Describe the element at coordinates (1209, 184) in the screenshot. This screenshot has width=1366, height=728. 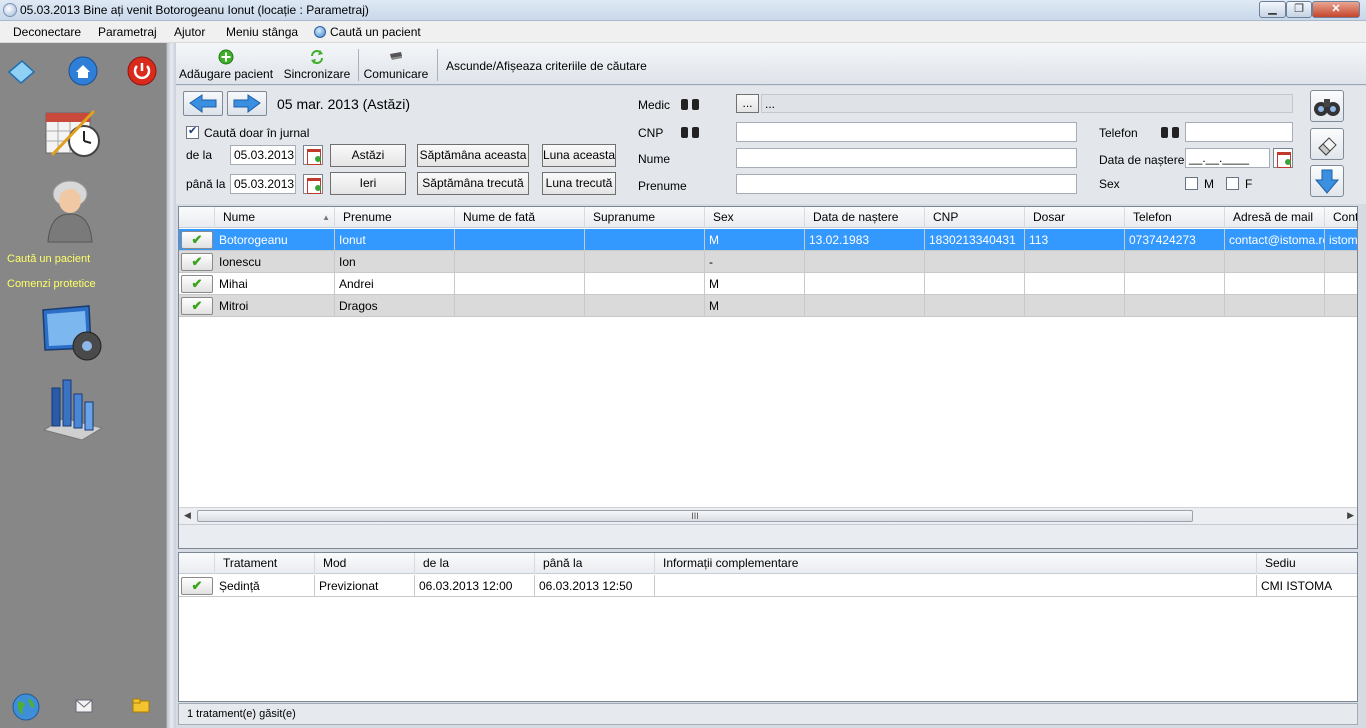
I see `sex-m-label: M` at that location.